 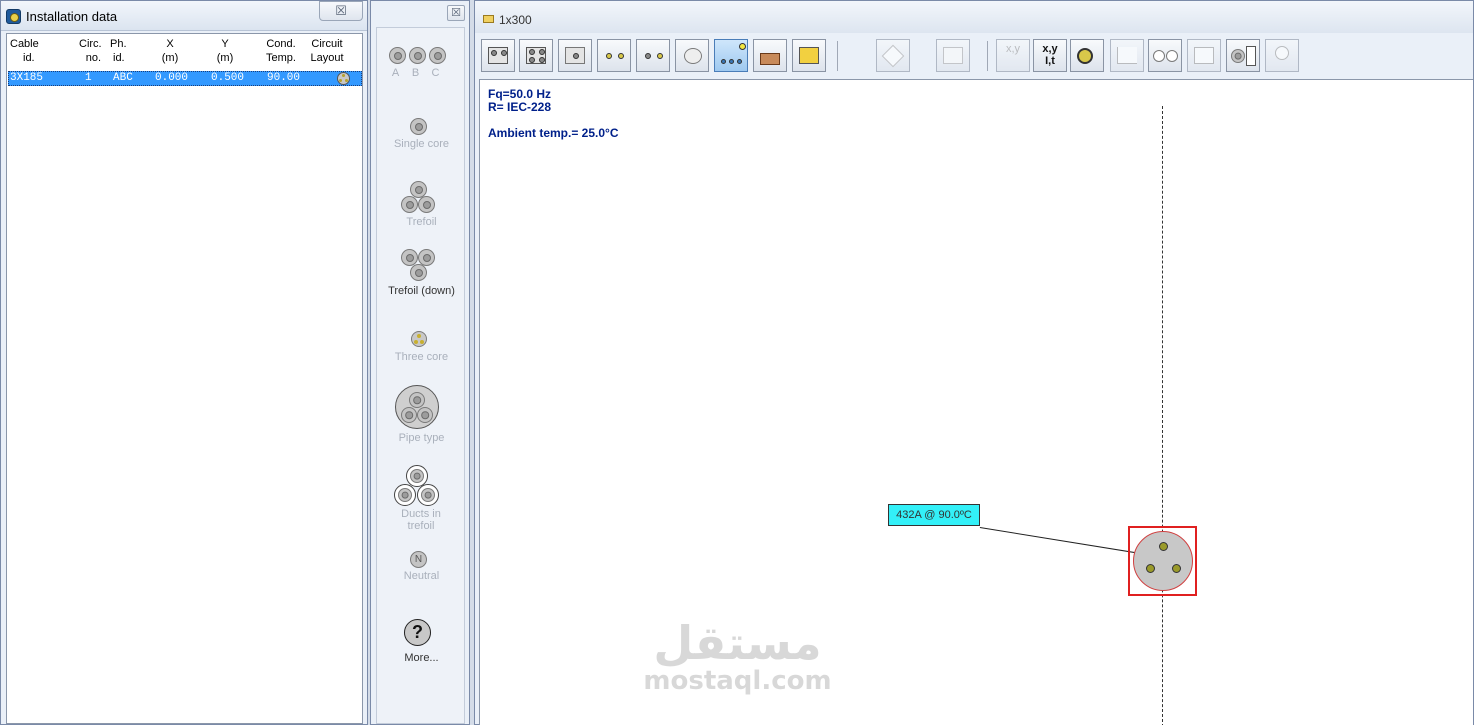 I want to click on drawing-titlebar: 1x300, so click(x=974, y=17).